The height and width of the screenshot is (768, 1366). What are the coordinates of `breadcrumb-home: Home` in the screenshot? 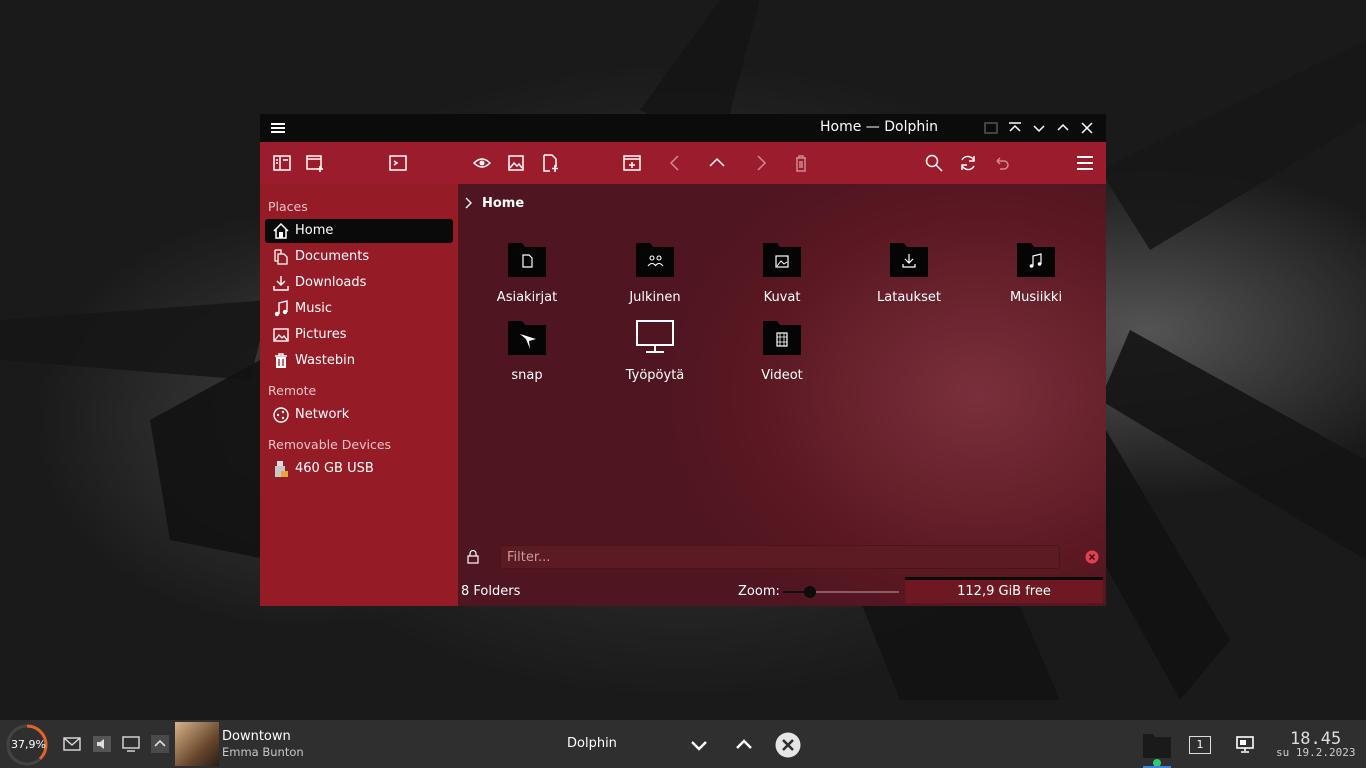 It's located at (503, 203).